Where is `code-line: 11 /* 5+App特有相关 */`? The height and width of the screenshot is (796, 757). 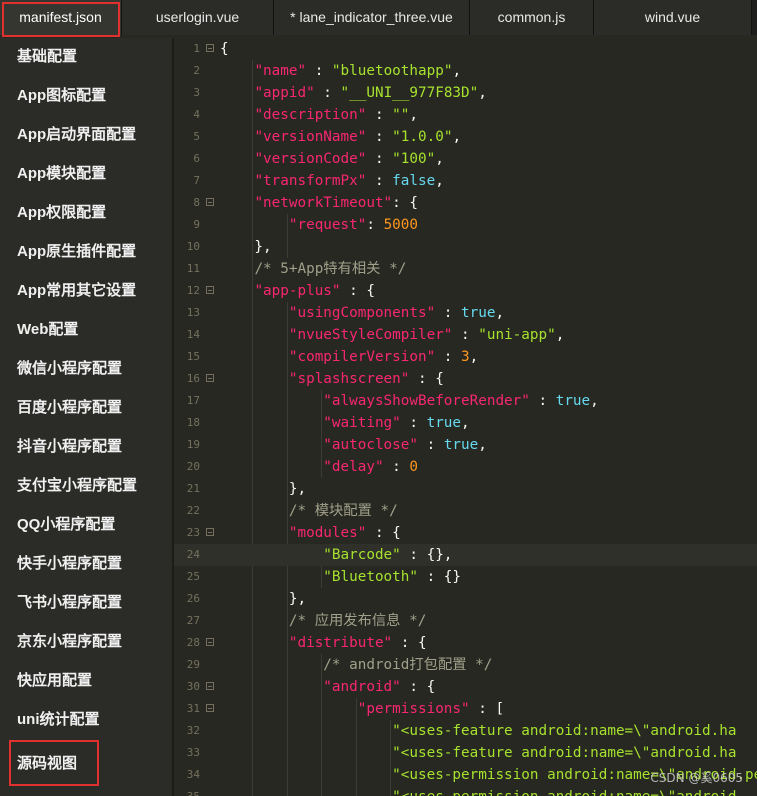
code-line: 11 /* 5+App特有相关 */ is located at coordinates (465, 269).